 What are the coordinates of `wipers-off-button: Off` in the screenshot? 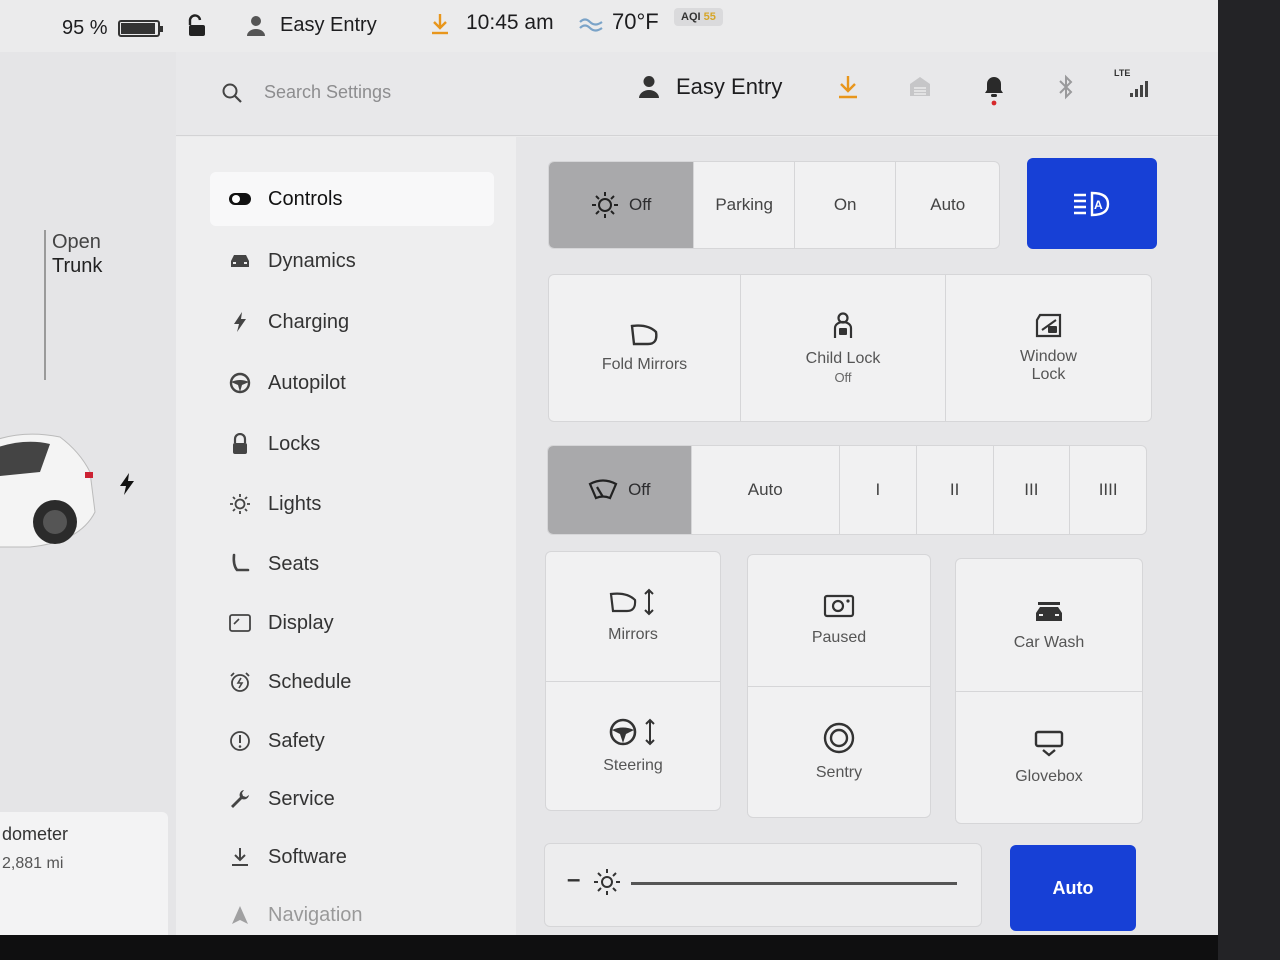 It's located at (620, 490).